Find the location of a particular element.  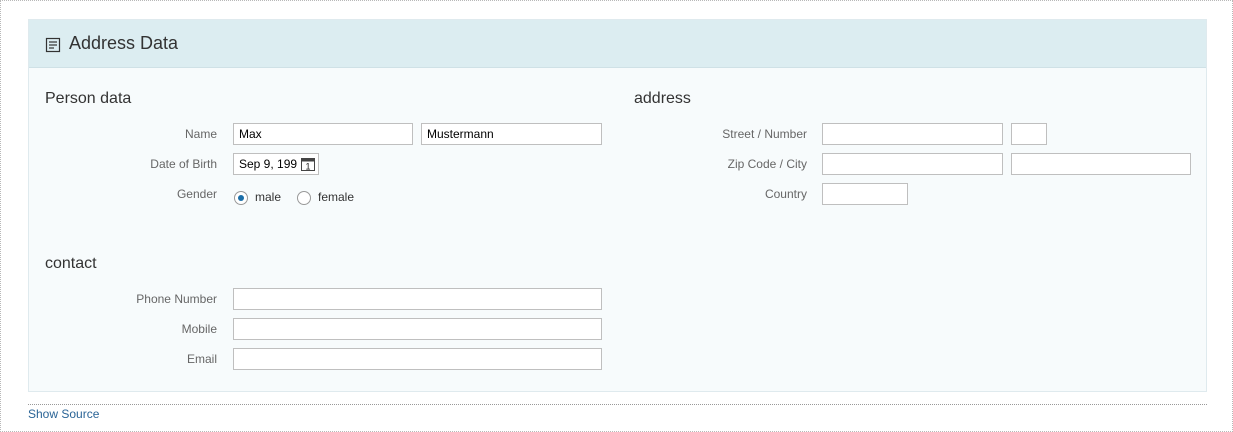

dob-label: Date of Birth is located at coordinates (183, 164).